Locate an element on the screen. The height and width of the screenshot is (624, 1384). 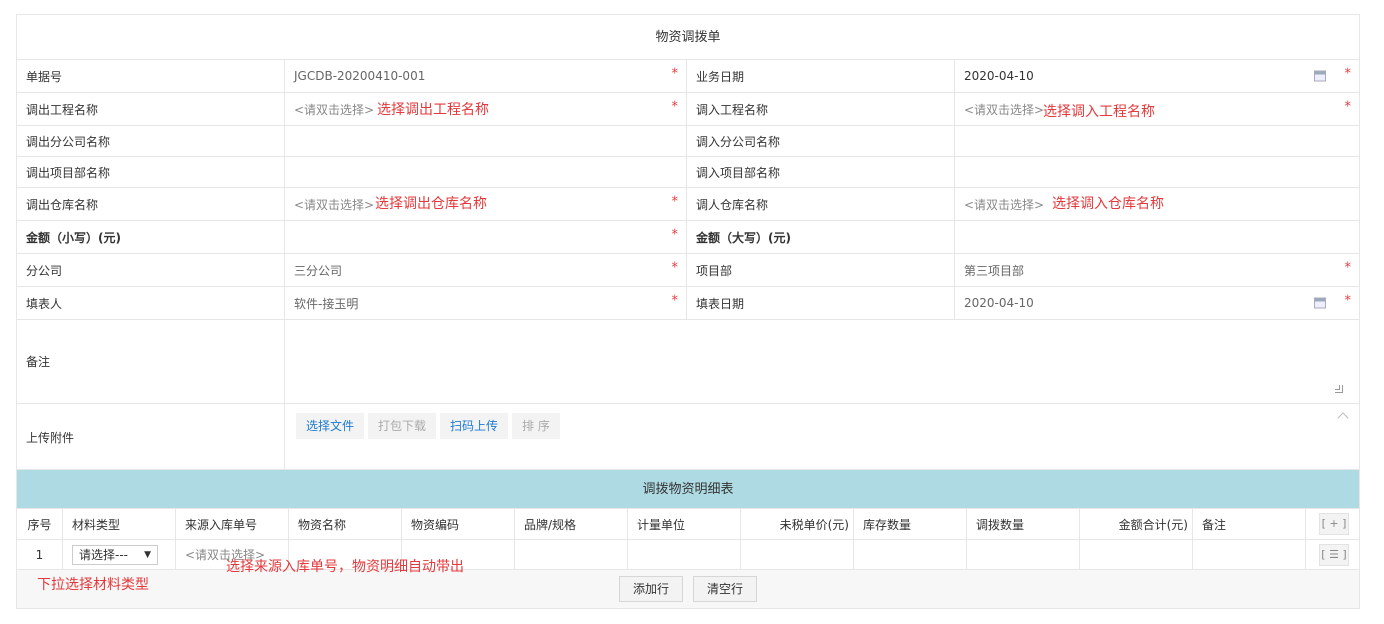
annotation-in-project: 选择调入工程名称 is located at coordinates (1099, 112).